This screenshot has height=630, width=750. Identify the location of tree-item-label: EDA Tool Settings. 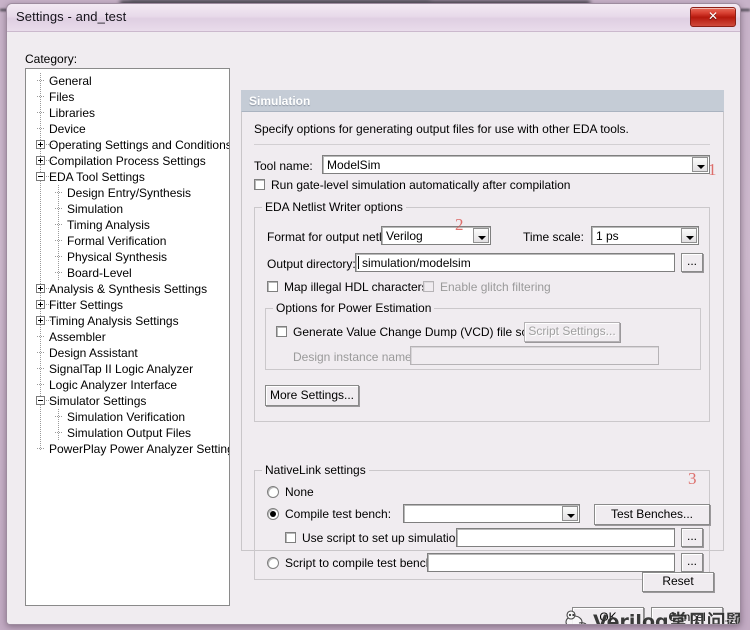
(97, 177).